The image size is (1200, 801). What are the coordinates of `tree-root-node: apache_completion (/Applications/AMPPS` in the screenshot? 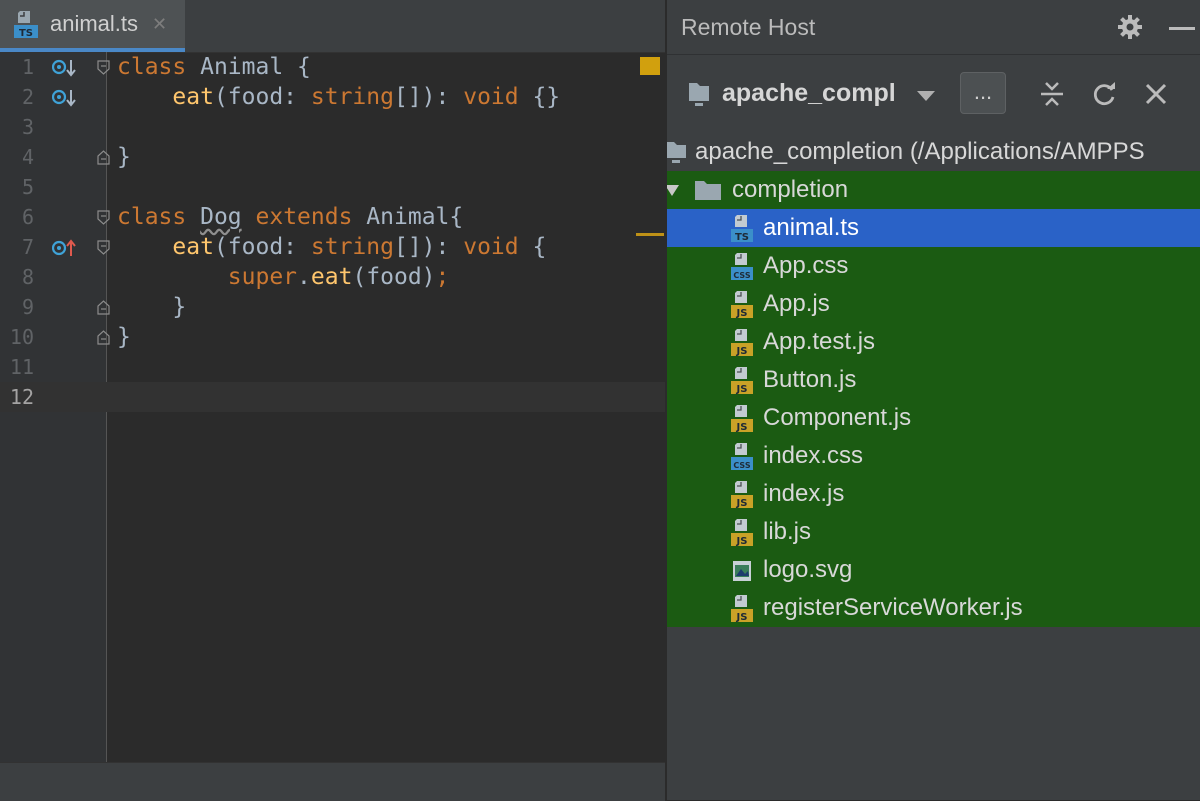 It's located at (933, 152).